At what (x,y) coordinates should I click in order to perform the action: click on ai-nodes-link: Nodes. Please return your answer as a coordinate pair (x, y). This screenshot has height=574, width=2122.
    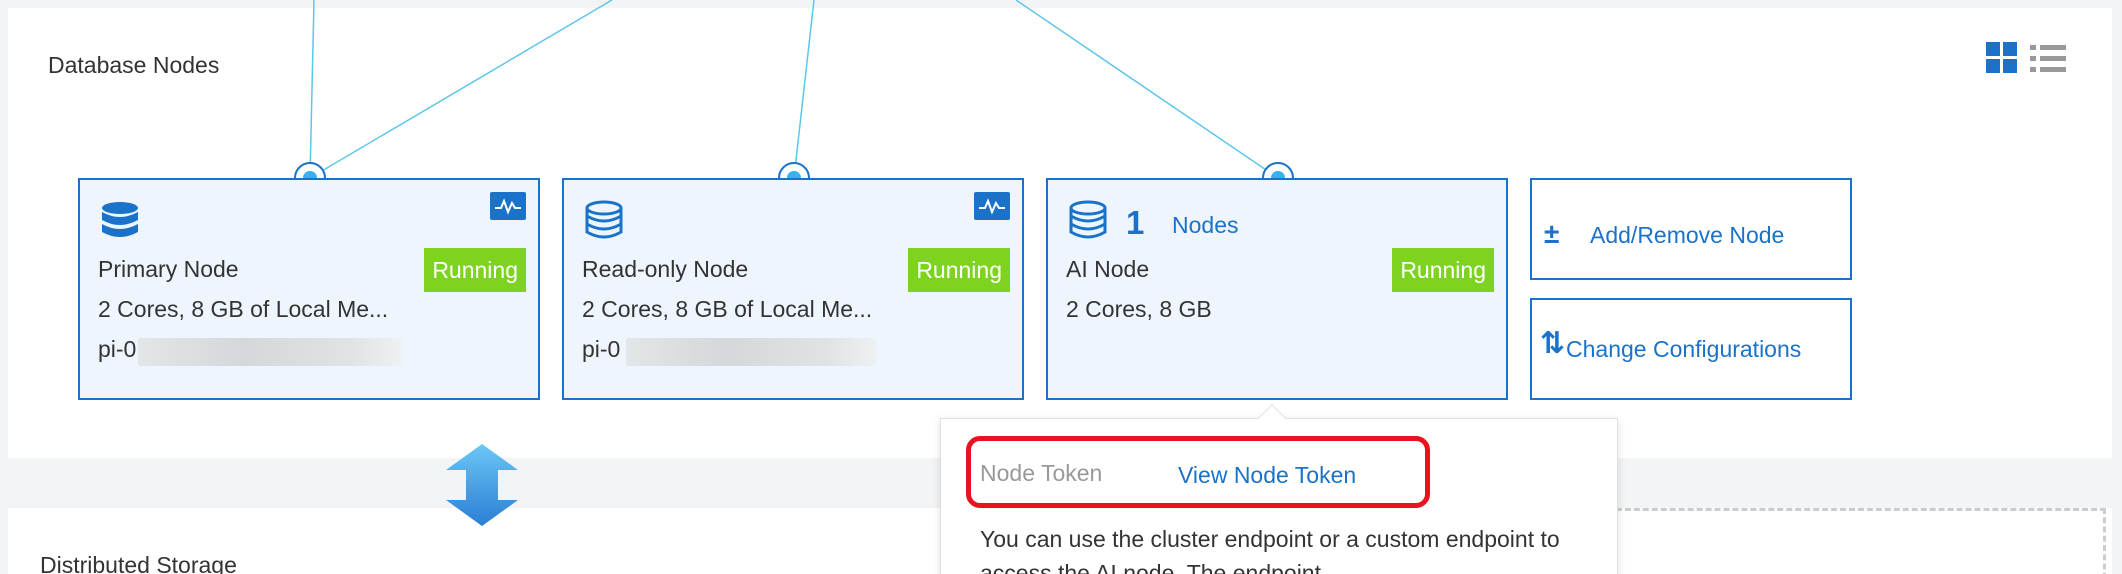
    Looking at the image, I should click on (1205, 225).